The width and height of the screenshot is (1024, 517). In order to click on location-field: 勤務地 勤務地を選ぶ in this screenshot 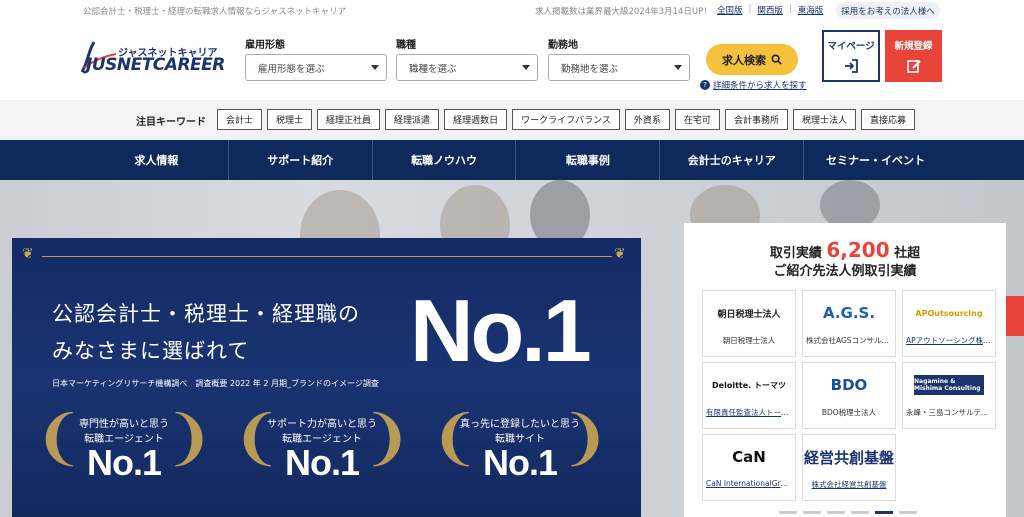, I will do `click(619, 58)`.